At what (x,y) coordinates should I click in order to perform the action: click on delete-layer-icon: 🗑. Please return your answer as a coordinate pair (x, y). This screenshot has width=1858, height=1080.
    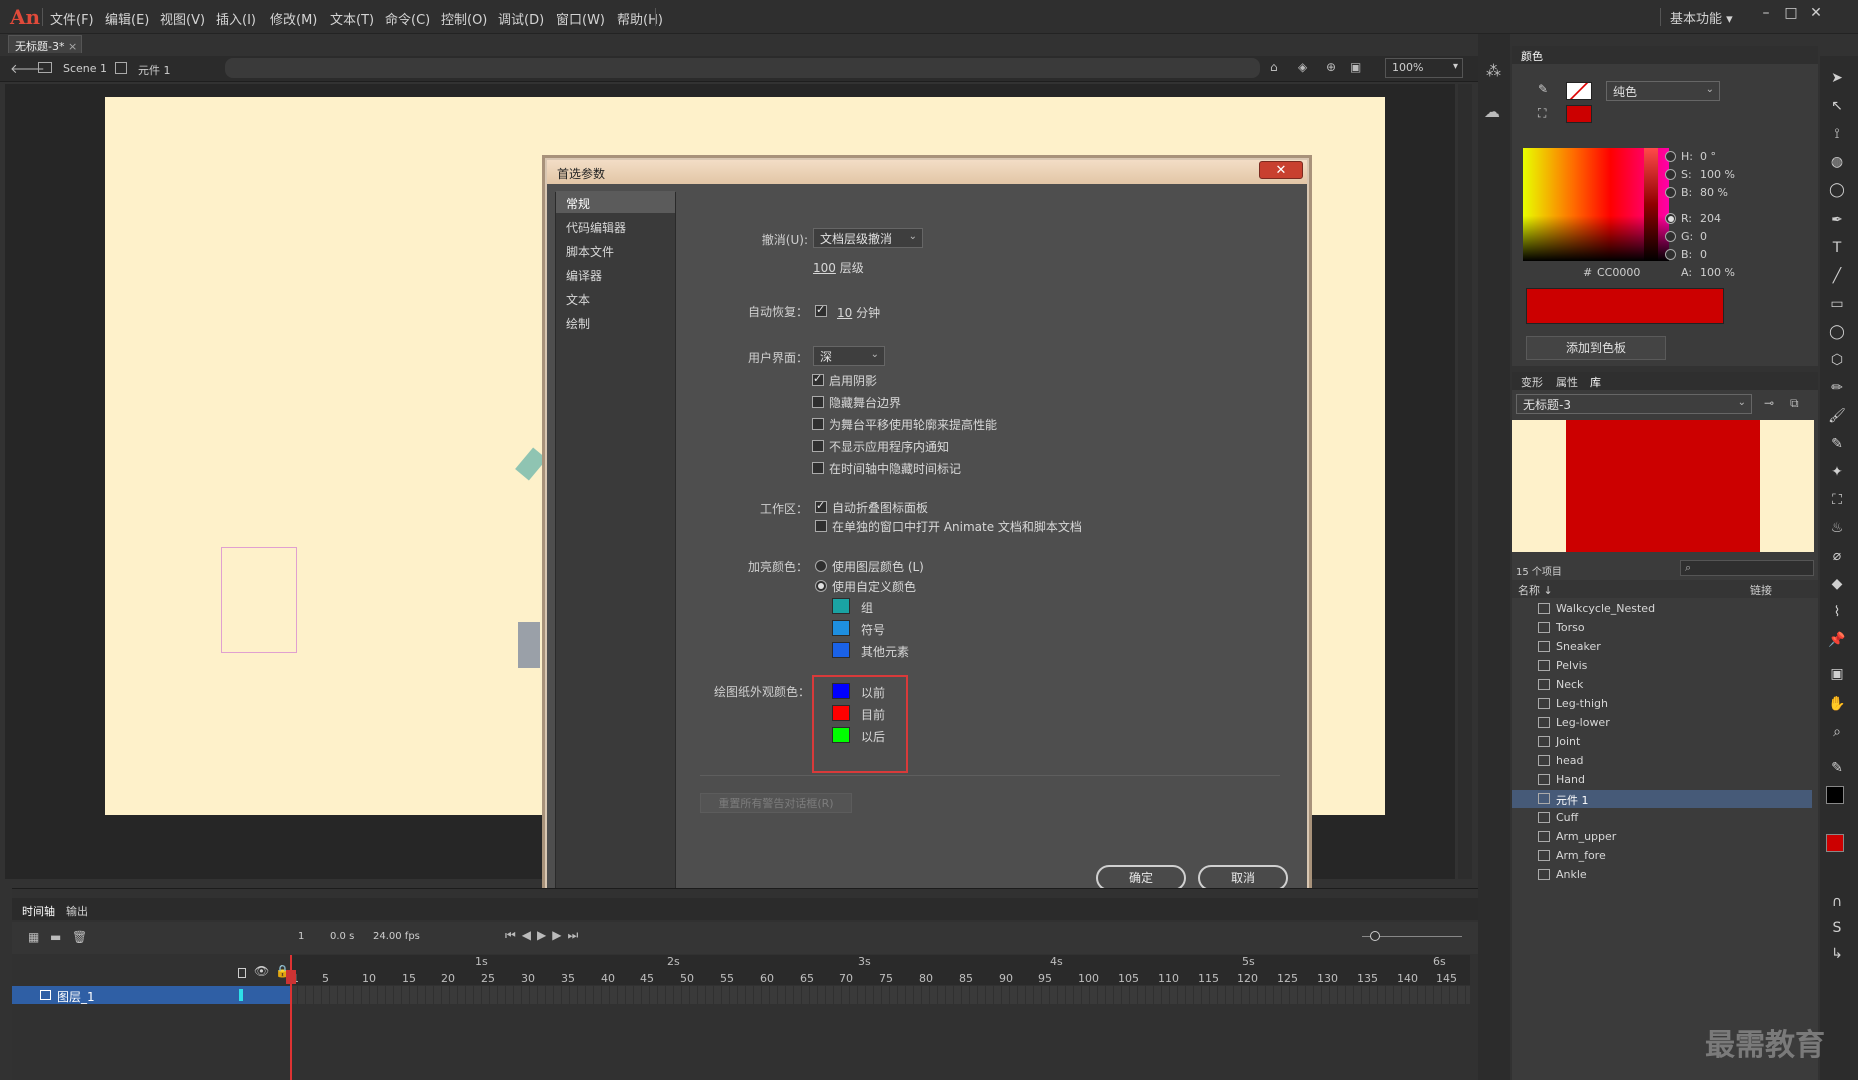
    Looking at the image, I should click on (79, 937).